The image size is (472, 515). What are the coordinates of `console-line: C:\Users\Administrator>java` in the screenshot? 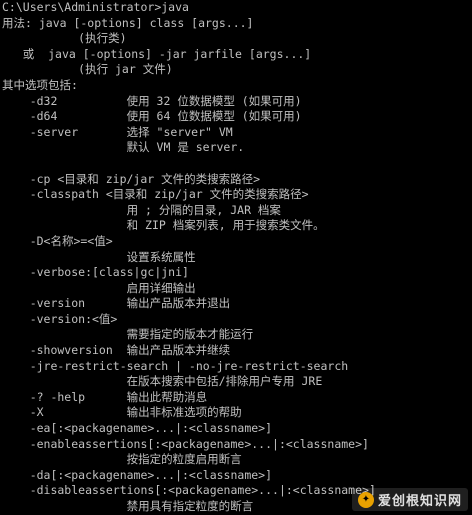 It's located at (95, 7).